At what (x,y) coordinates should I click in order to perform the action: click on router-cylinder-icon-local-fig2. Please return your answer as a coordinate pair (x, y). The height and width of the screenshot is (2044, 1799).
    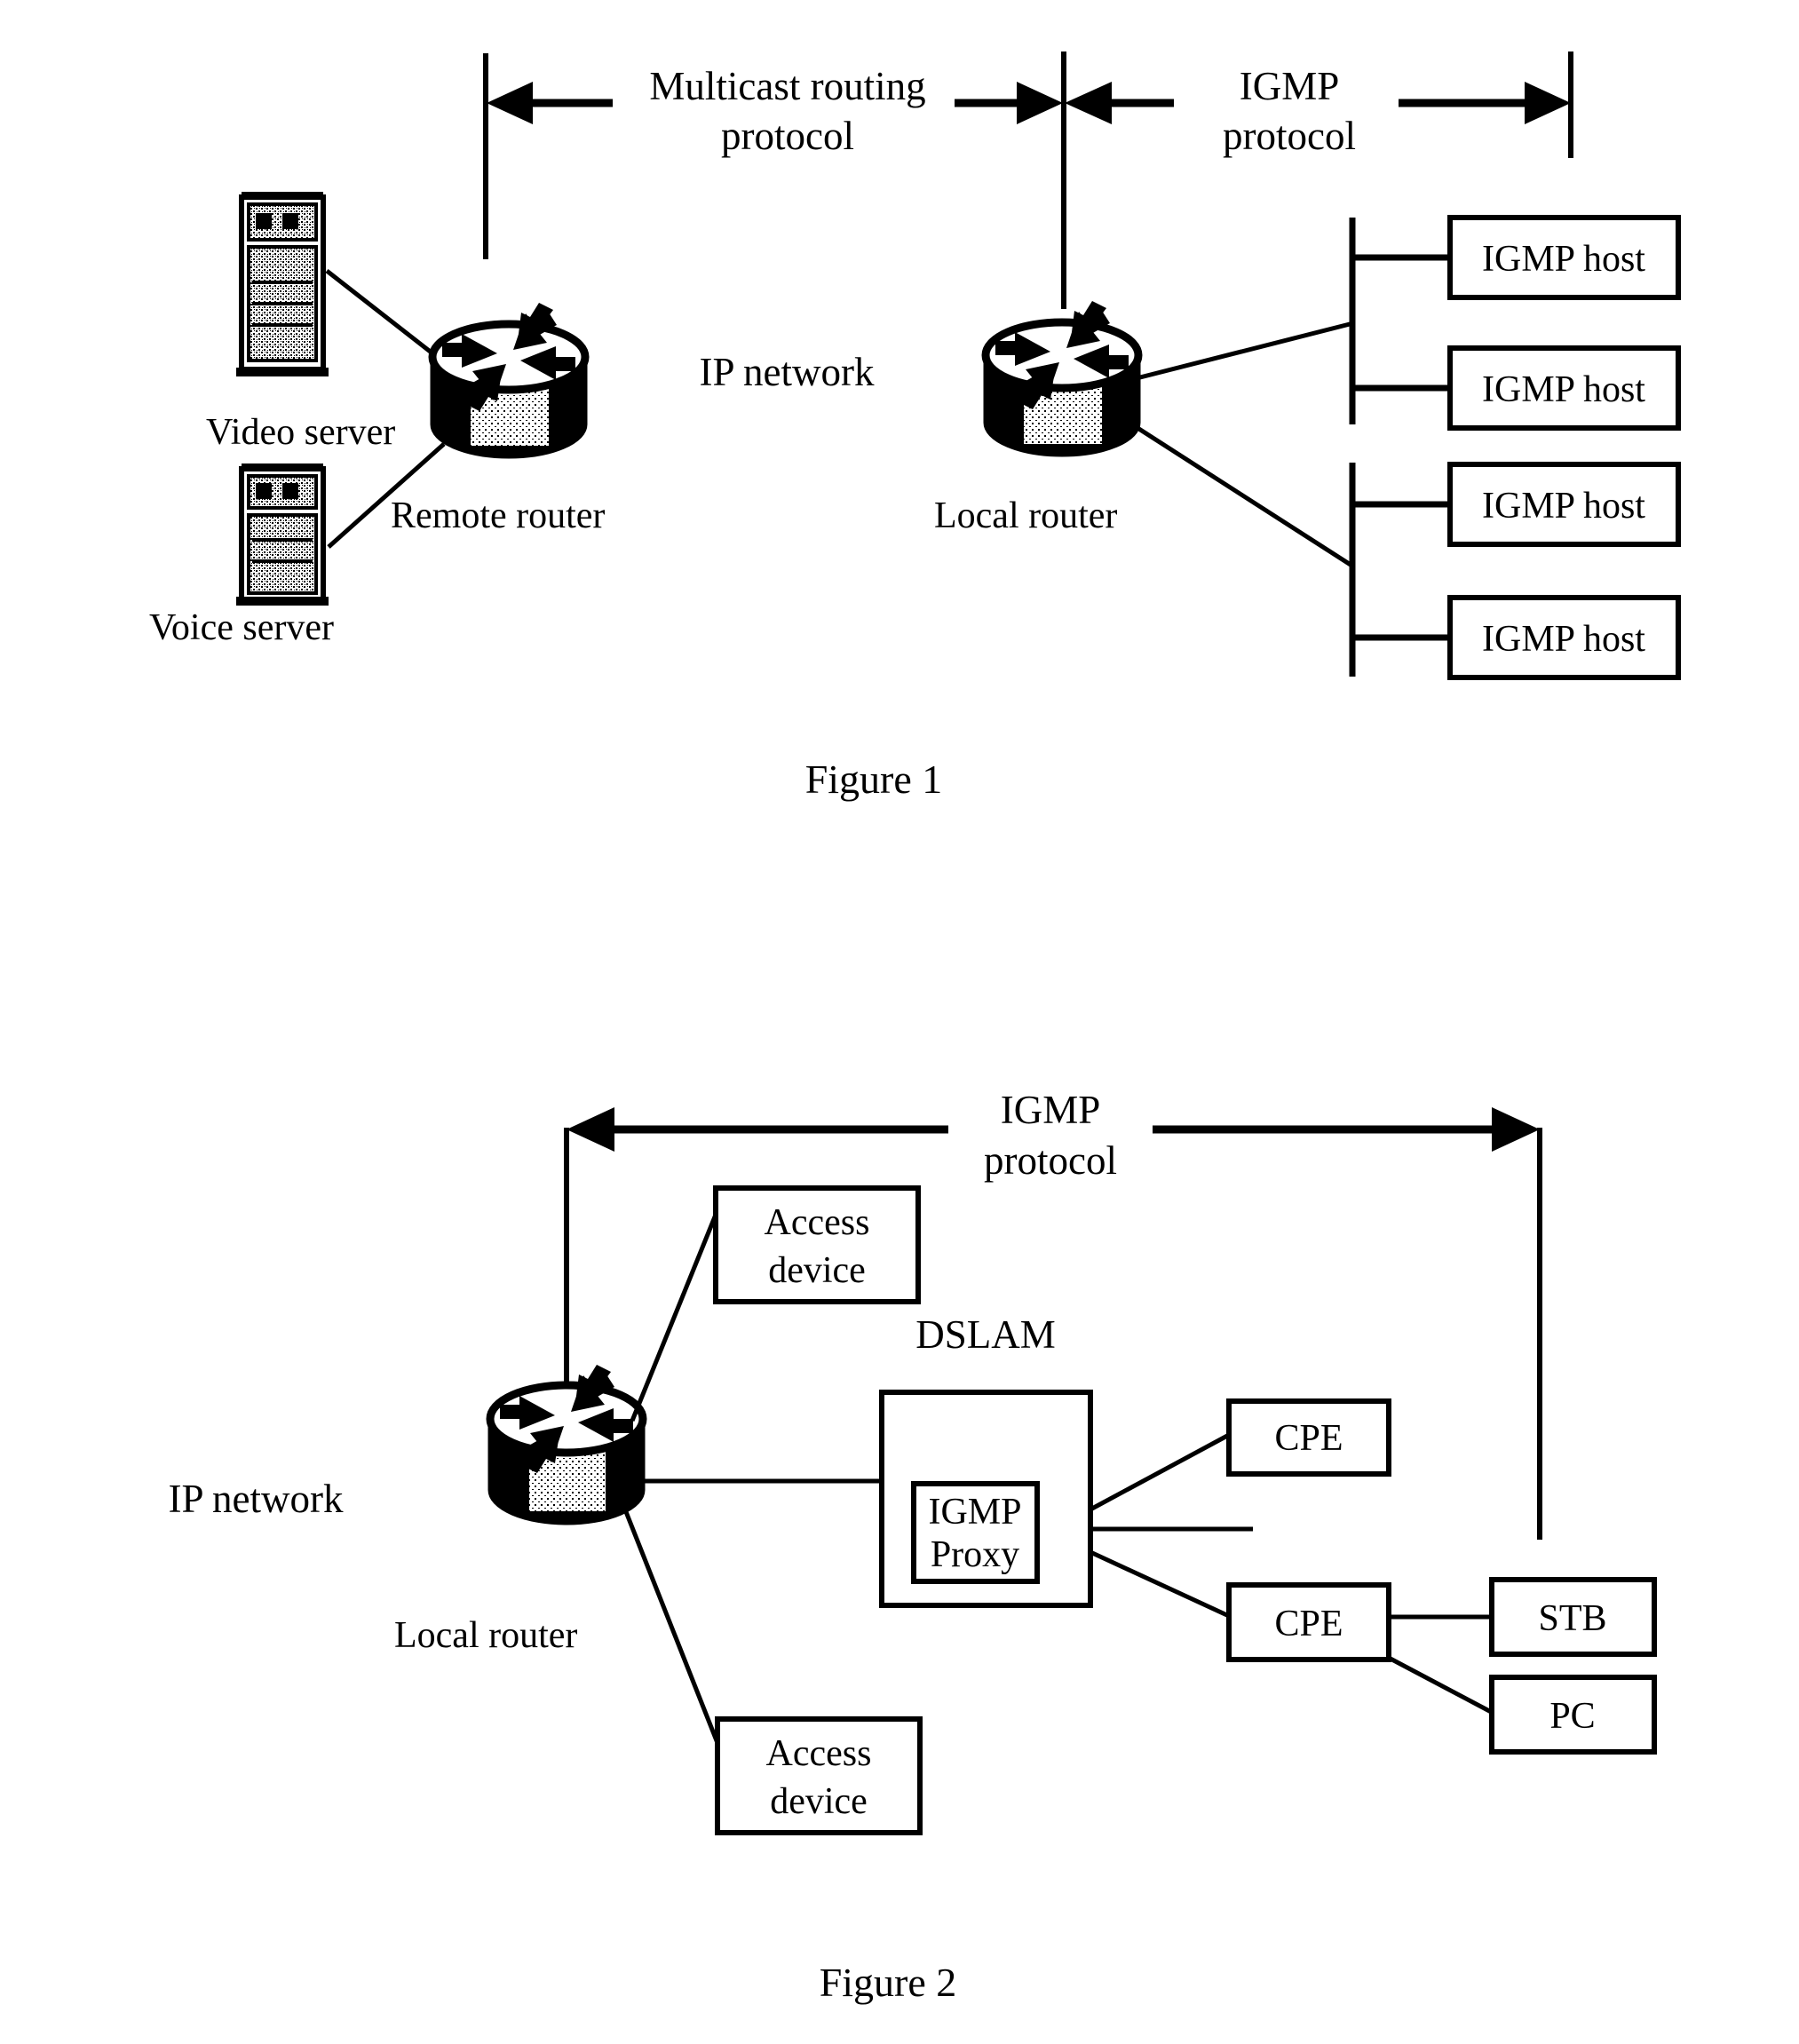
    Looking at the image, I should click on (566, 1445).